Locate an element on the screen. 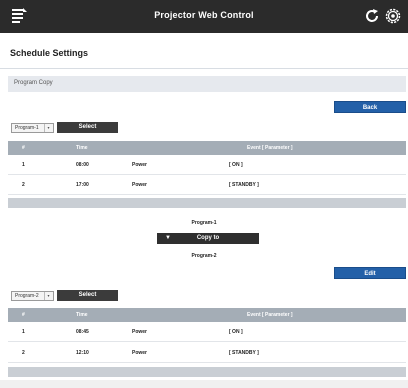 The height and width of the screenshot is (388, 408). source-program-value: Program-1 is located at coordinates (27, 128).